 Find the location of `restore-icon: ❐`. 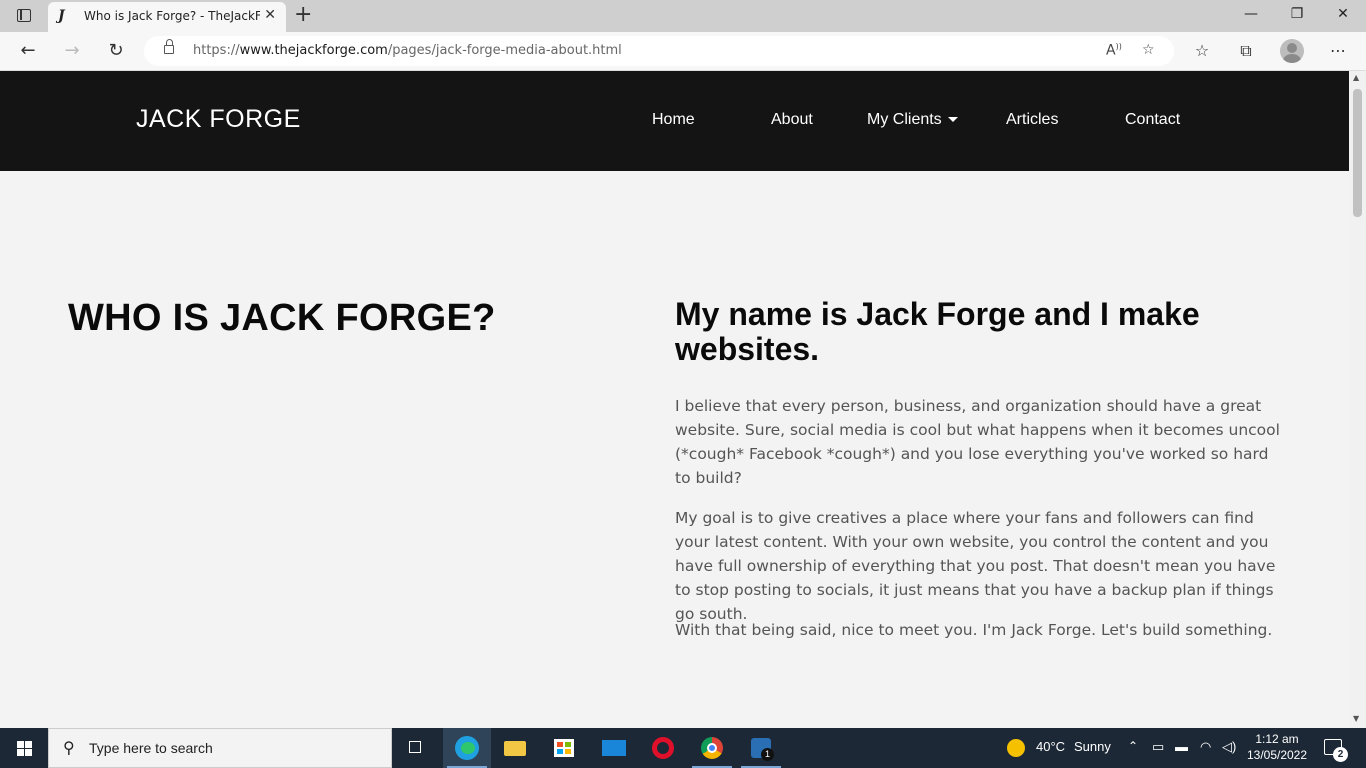

restore-icon: ❐ is located at coordinates (1297, 14).